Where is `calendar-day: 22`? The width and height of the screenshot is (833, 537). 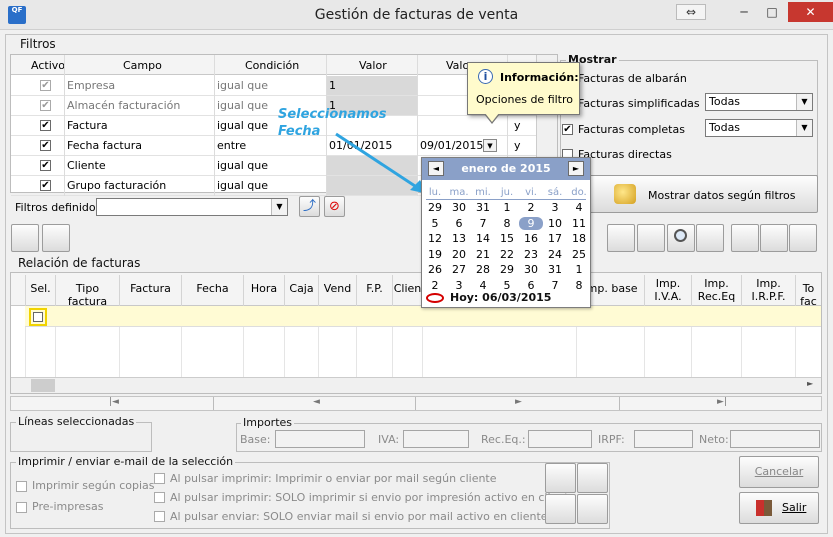 calendar-day: 22 is located at coordinates (507, 254).